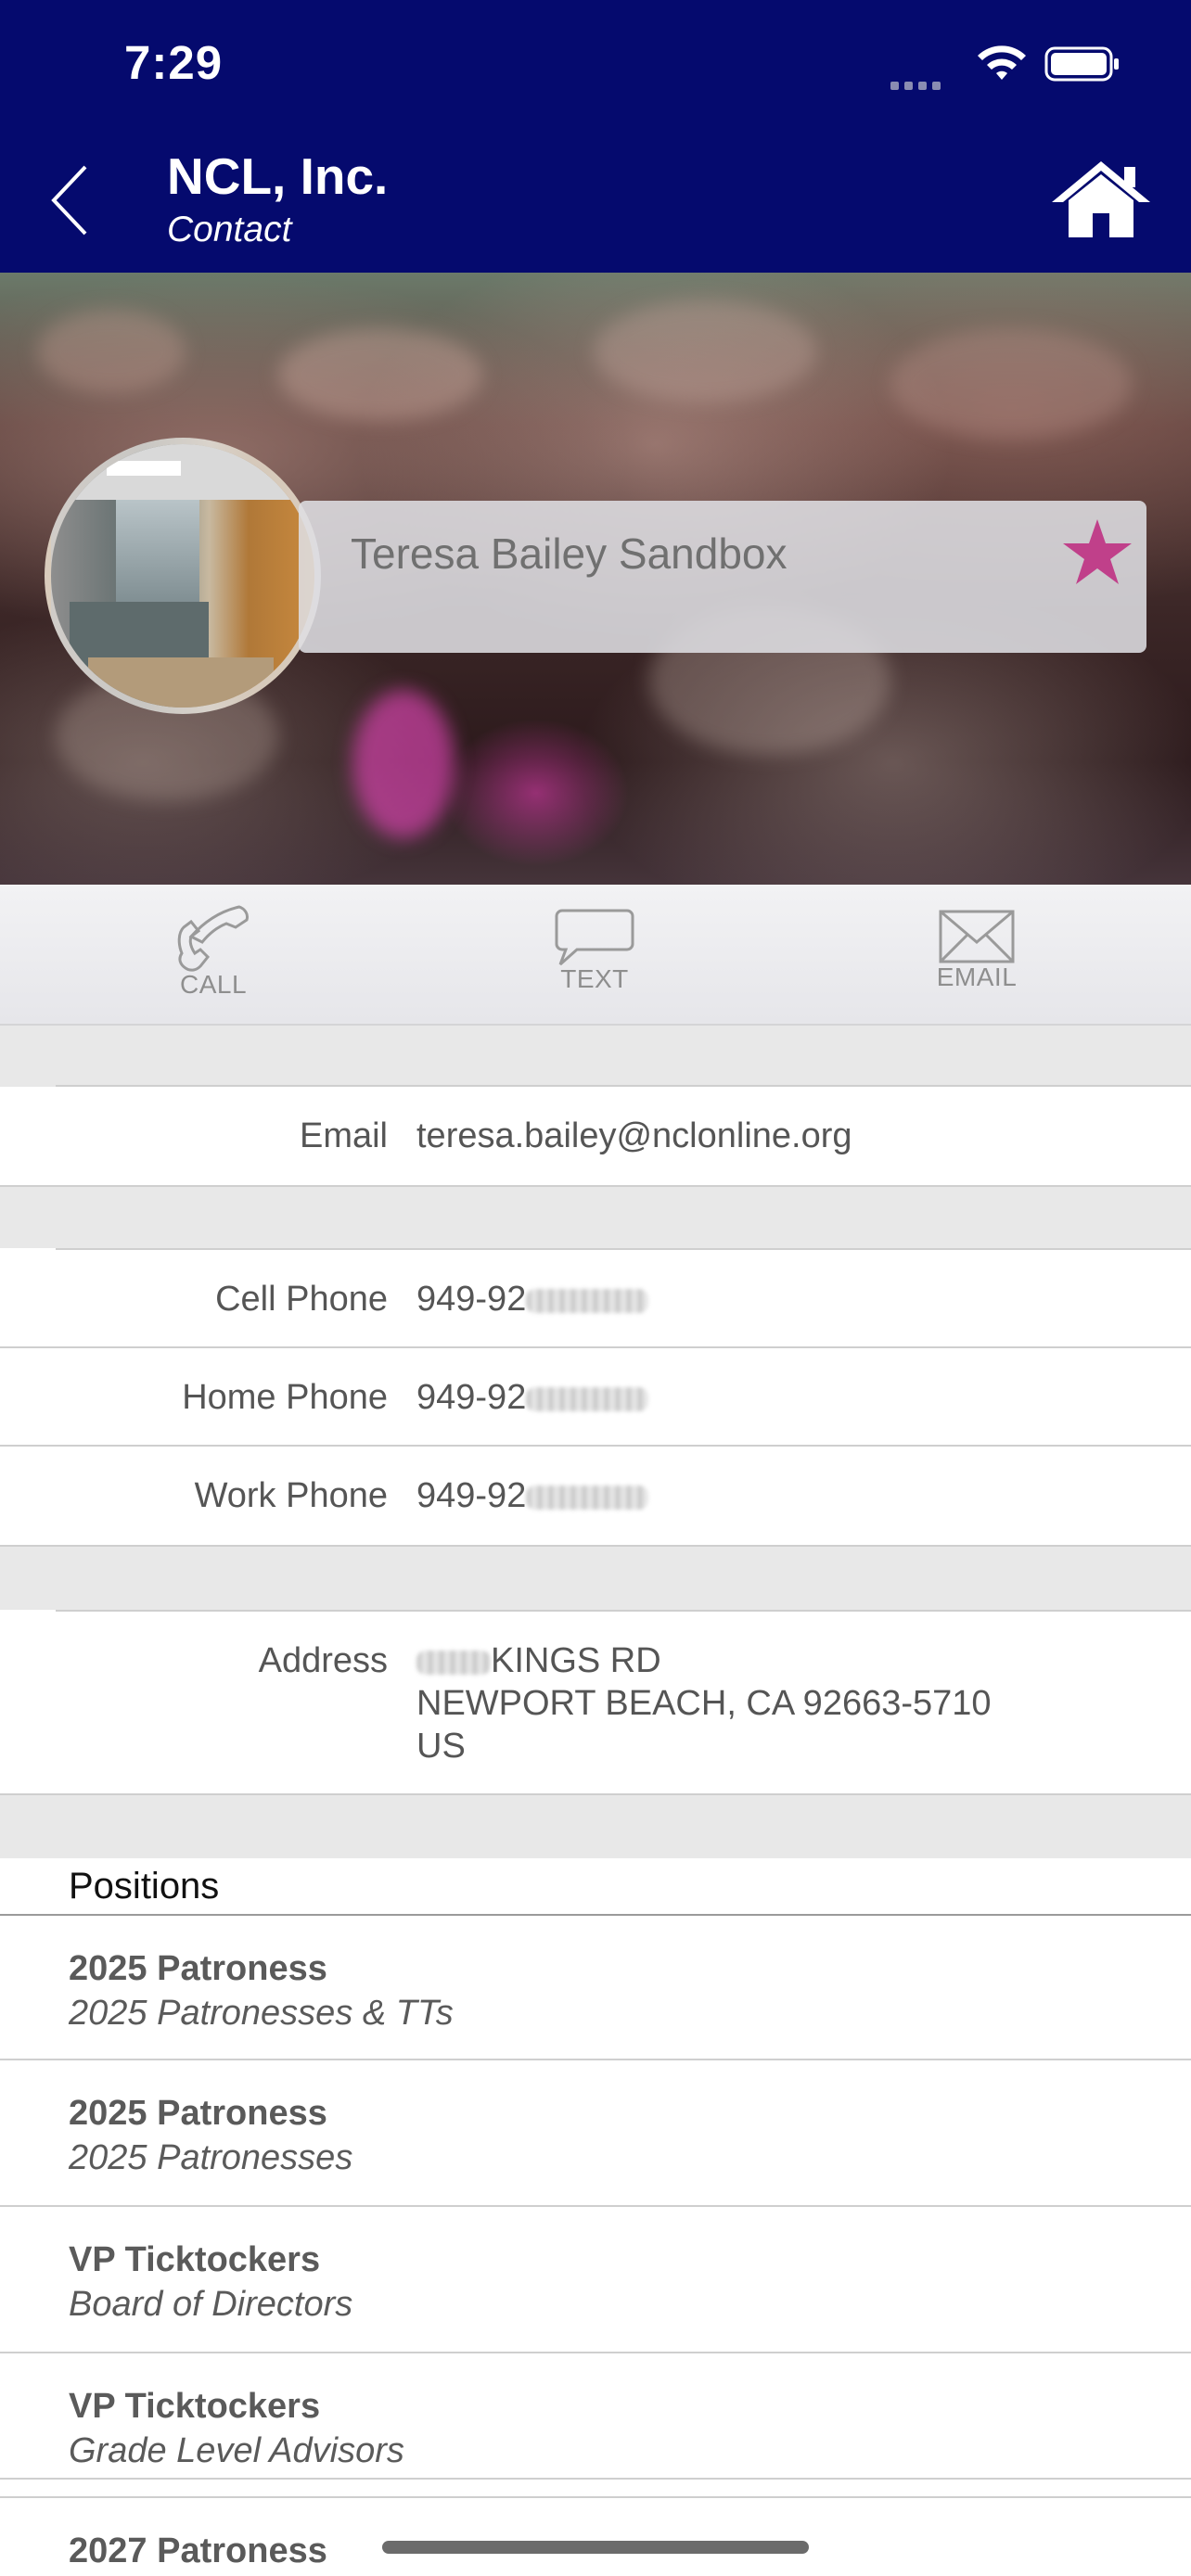 The height and width of the screenshot is (2576, 1191). Describe the element at coordinates (471, 1299) in the screenshot. I see `cell-phone-number: 949-92` at that location.